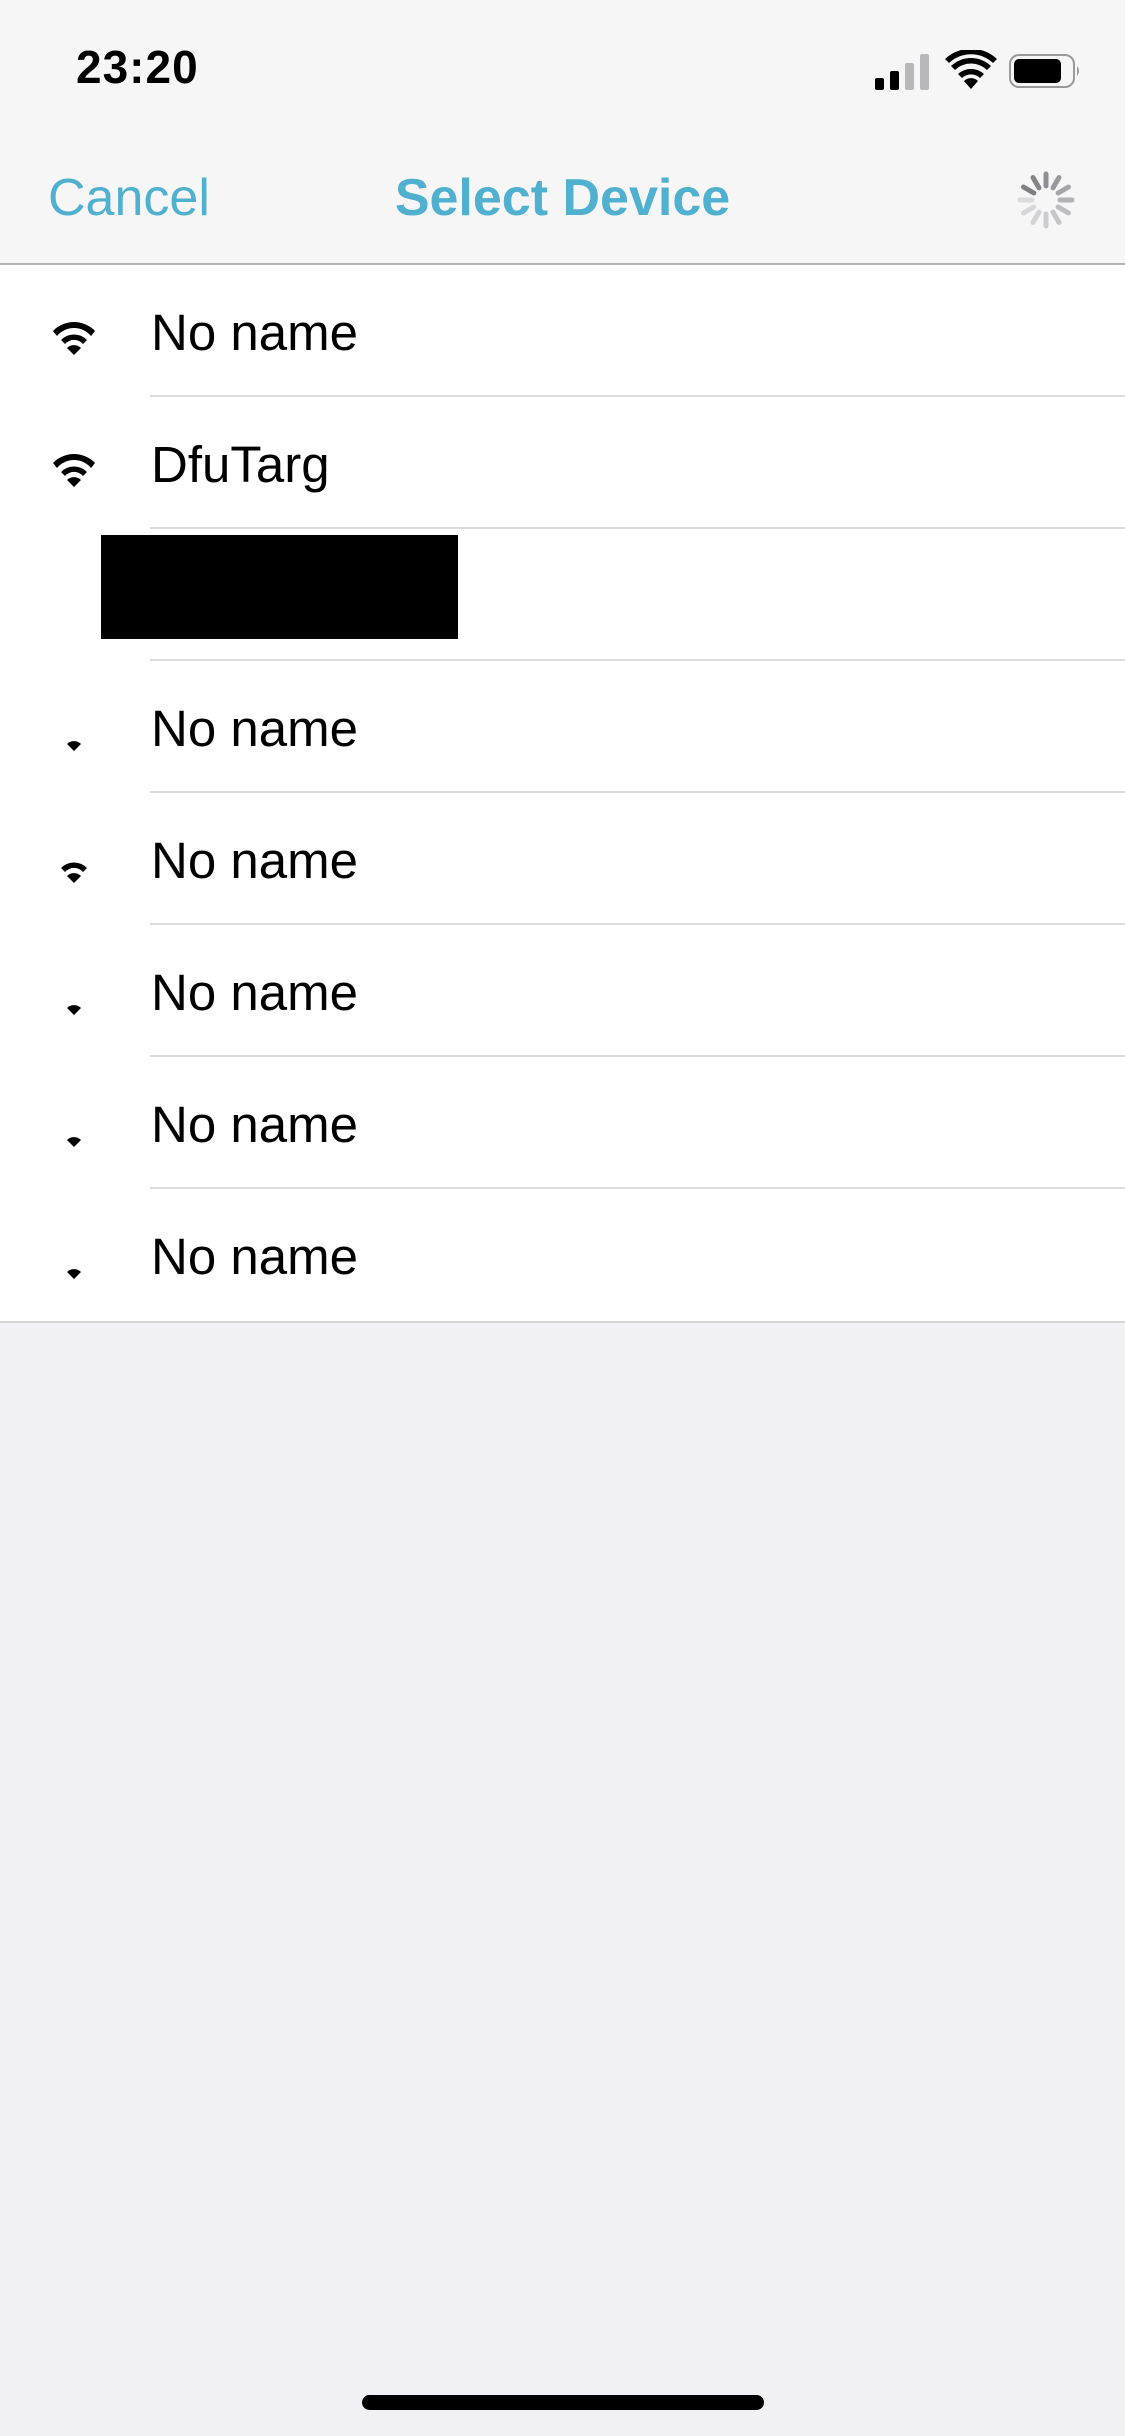  Describe the element at coordinates (1046, 200) in the screenshot. I see `loading-spinner-icon` at that location.